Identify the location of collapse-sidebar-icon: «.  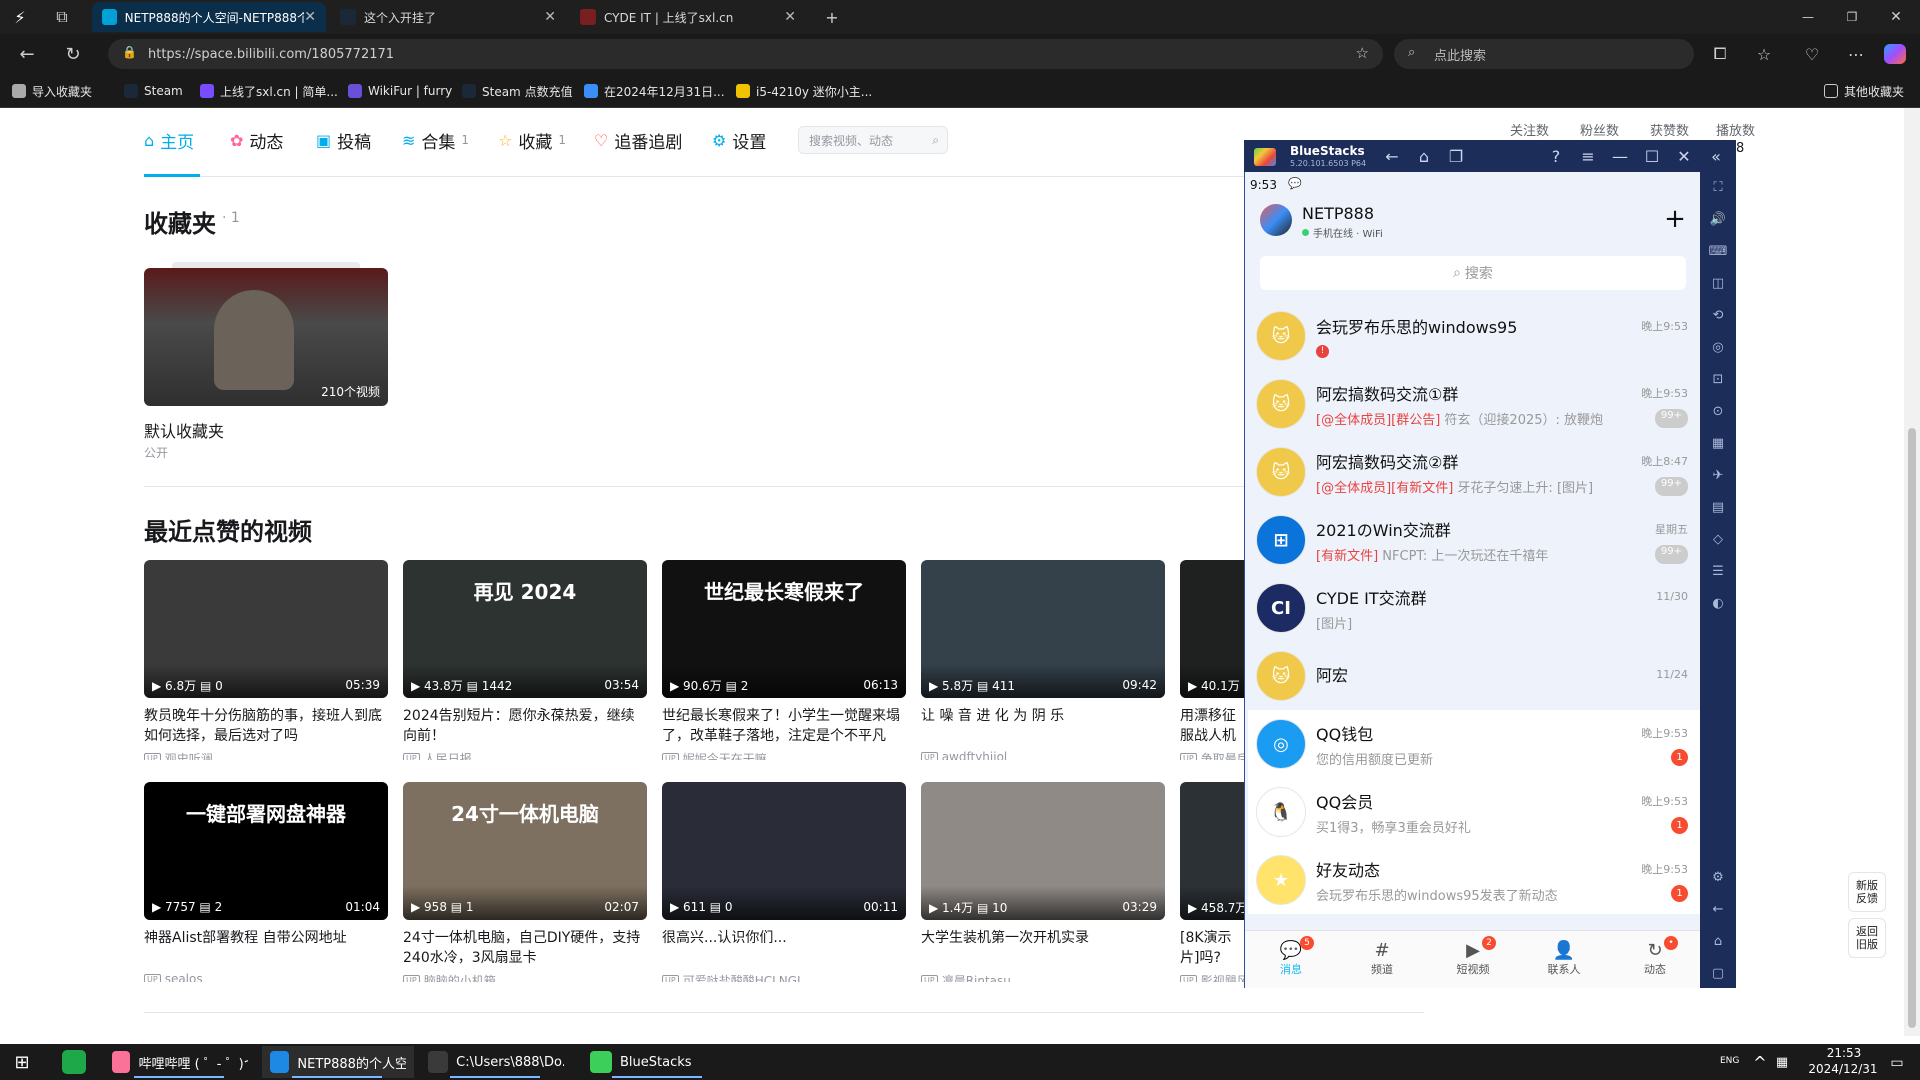
(1716, 156).